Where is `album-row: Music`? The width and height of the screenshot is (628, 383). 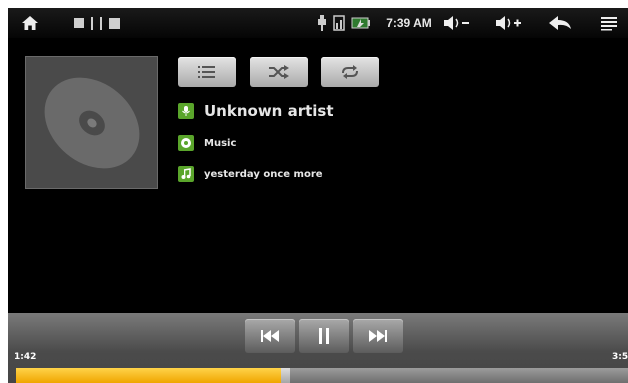 album-row: Music is located at coordinates (207, 143).